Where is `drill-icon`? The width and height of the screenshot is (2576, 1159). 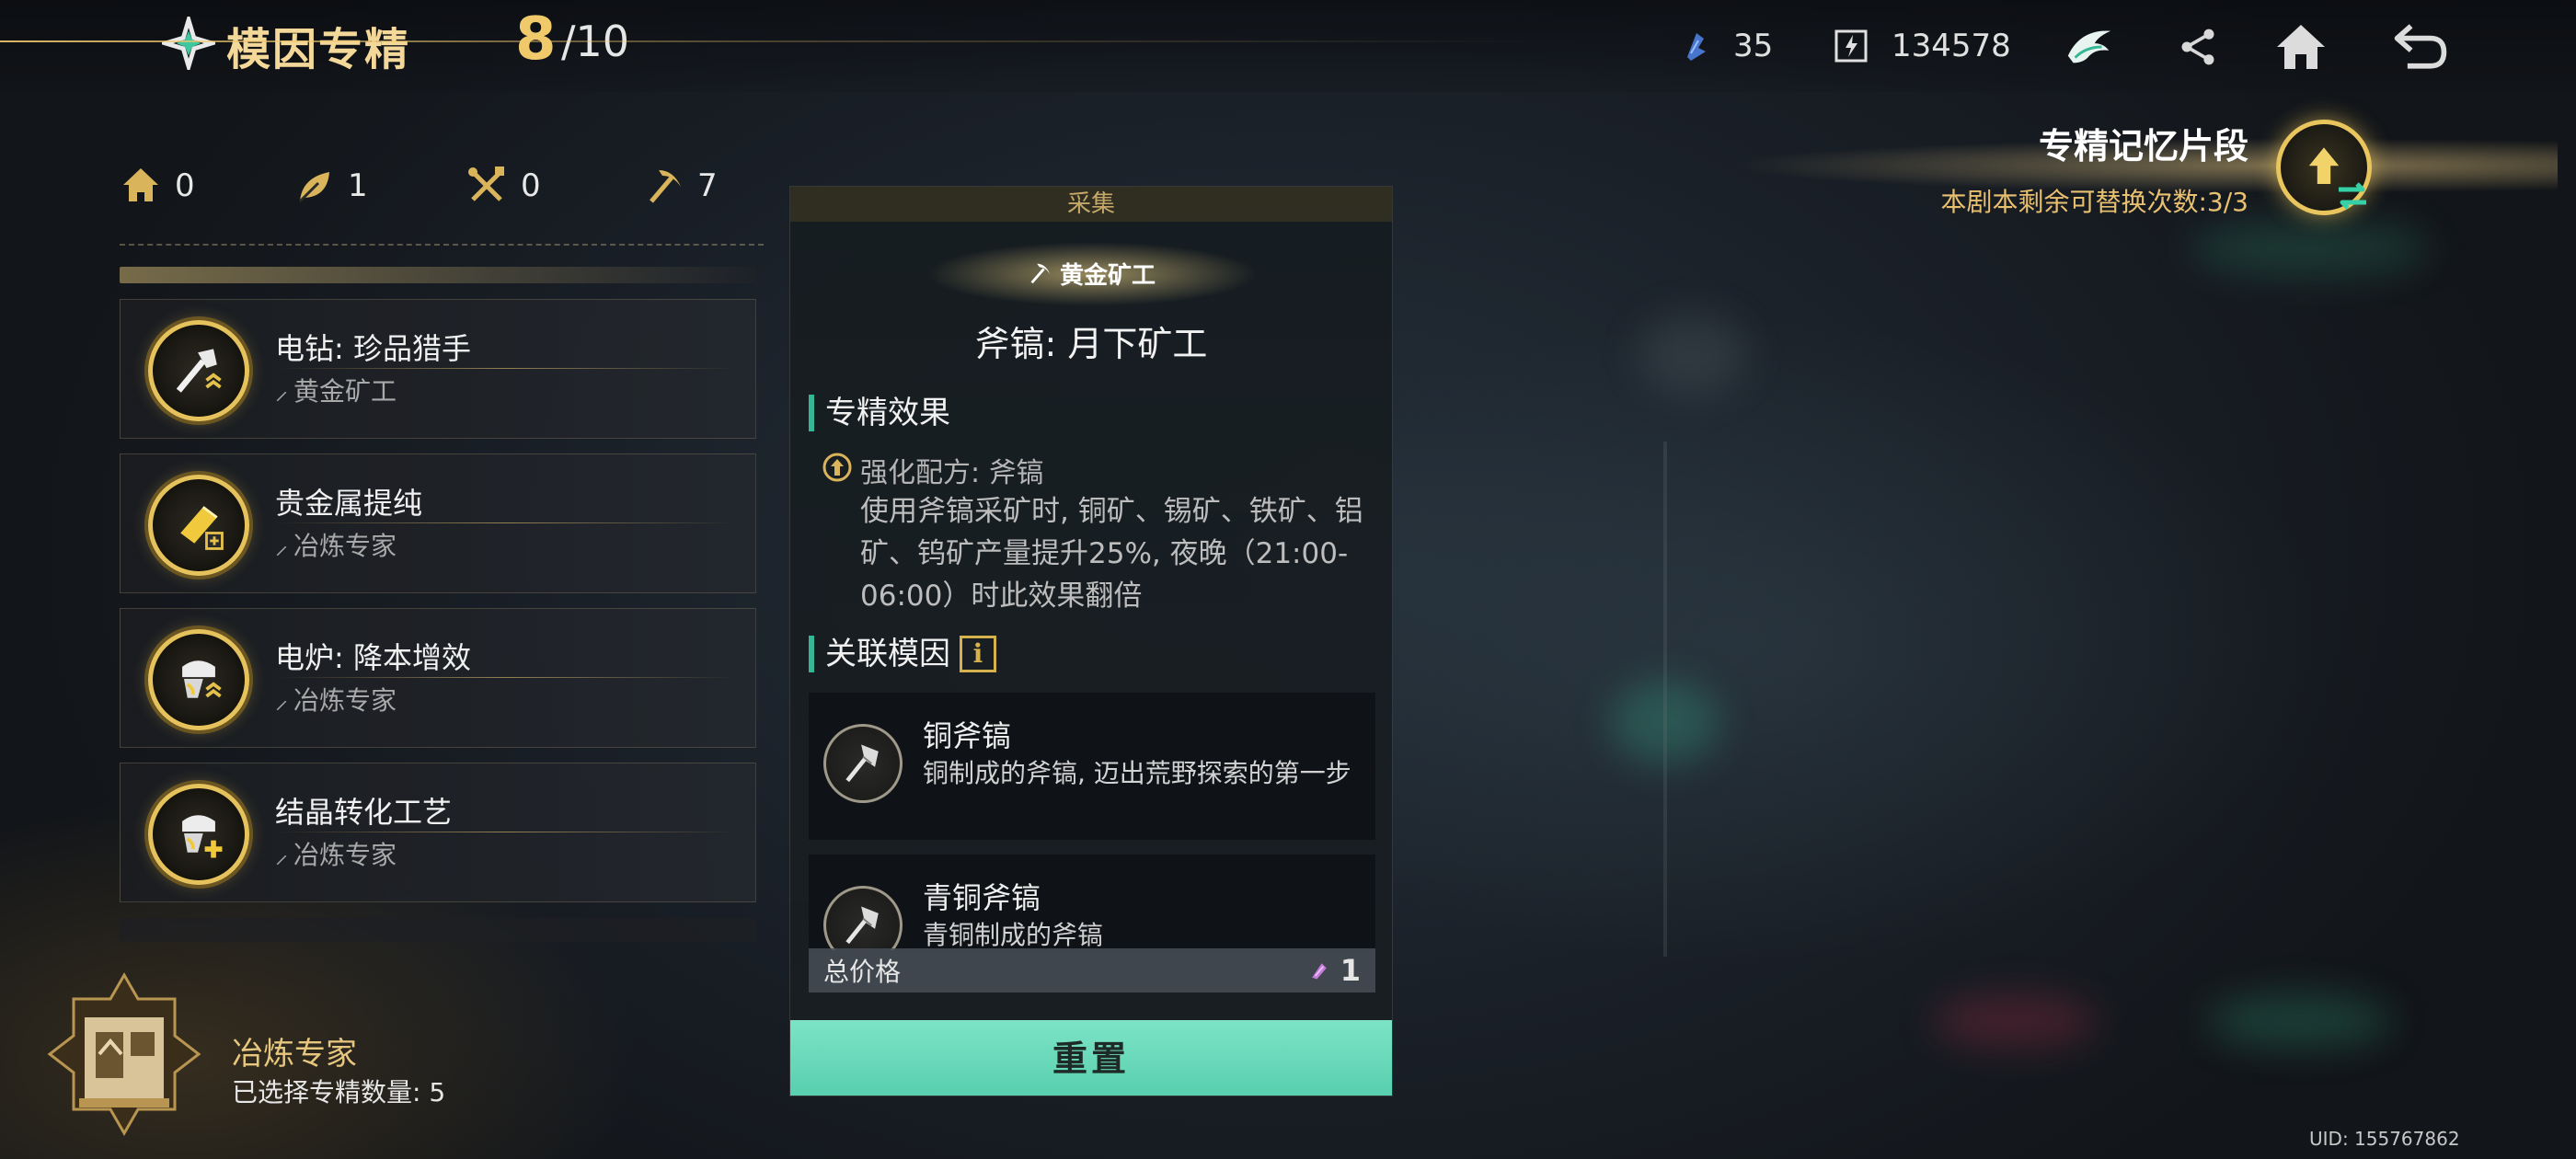
drill-icon is located at coordinates (198, 370).